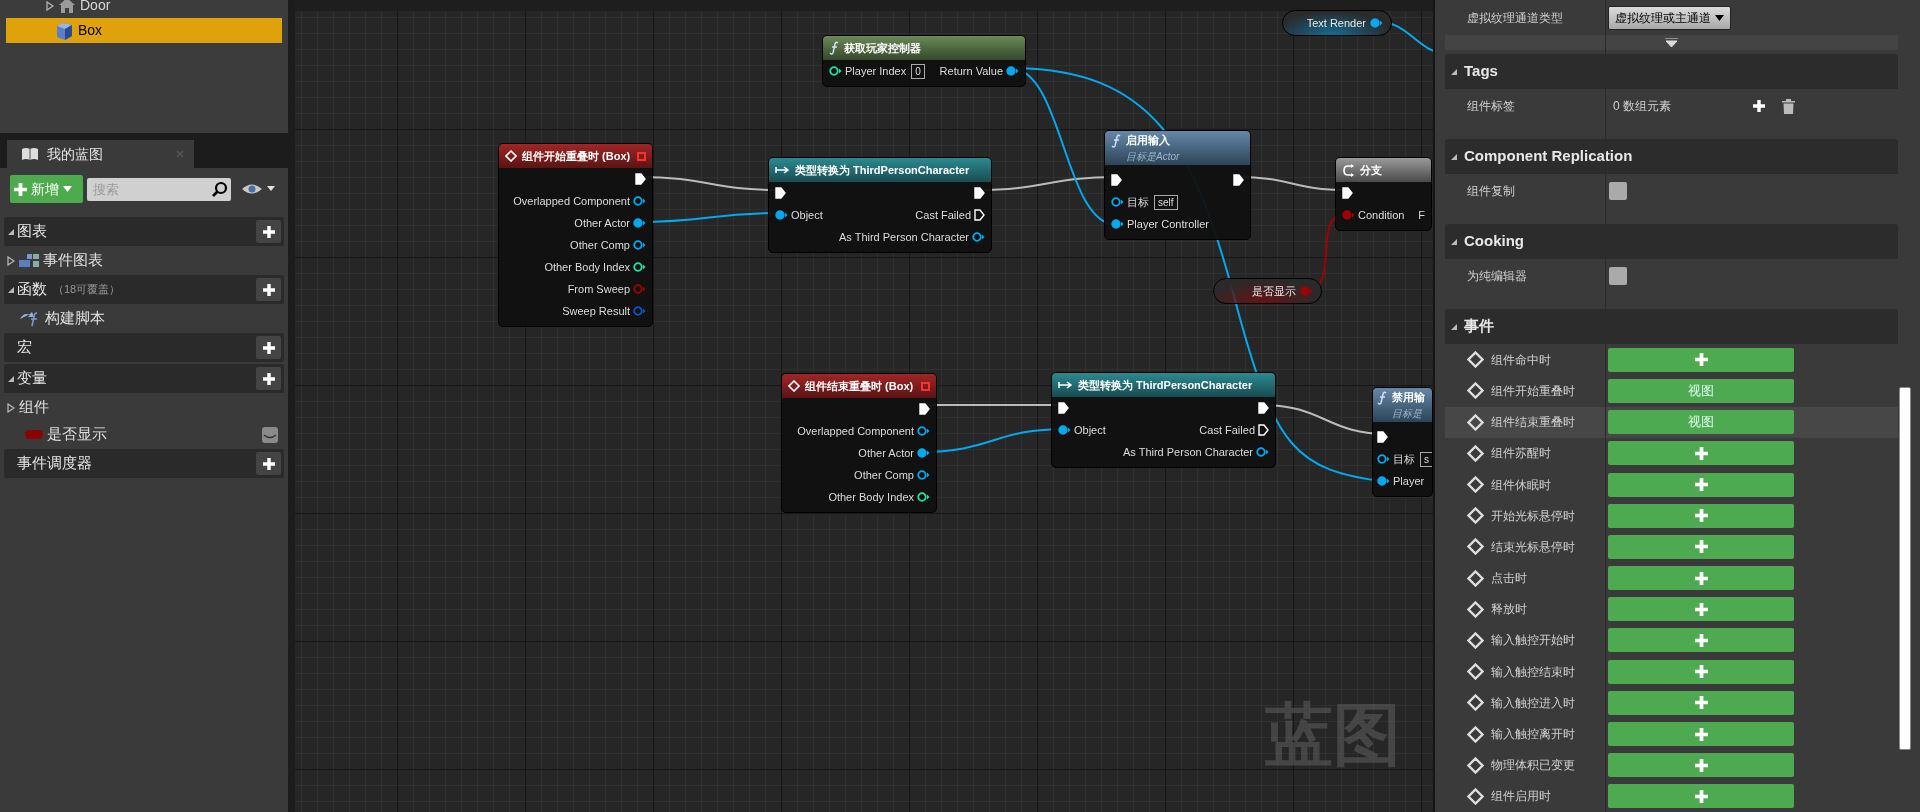  I want to click on section-header: Component Replication, so click(1671, 157).